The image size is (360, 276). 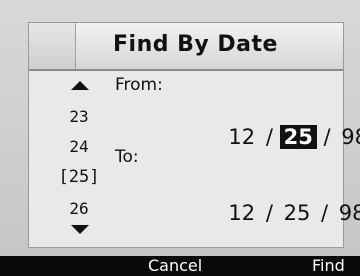 I want to click on from-year: 98, so click(x=348, y=137).